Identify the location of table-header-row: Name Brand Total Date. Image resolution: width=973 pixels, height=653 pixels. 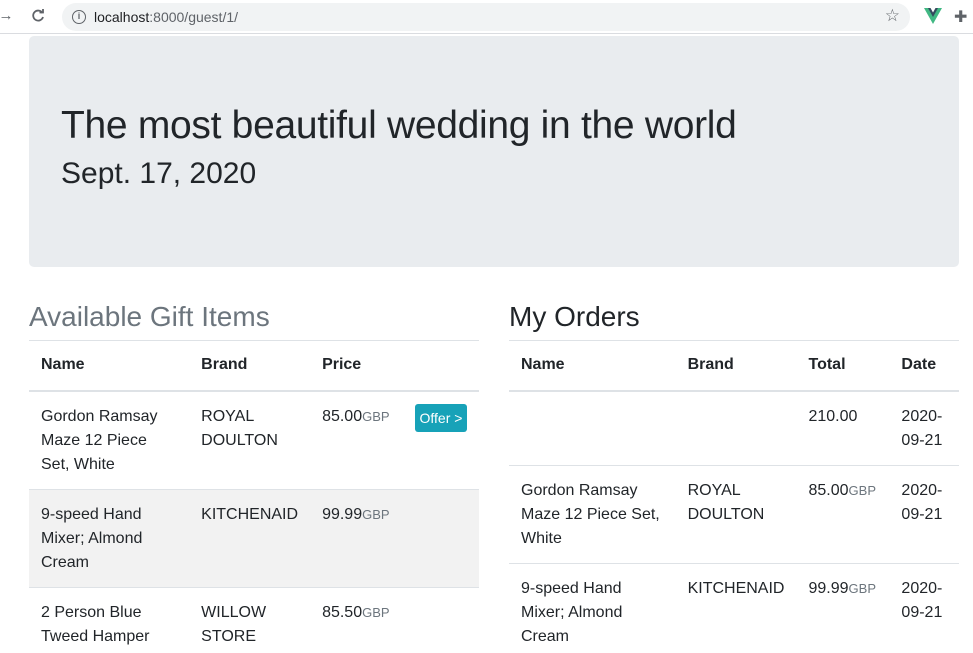
(734, 366).